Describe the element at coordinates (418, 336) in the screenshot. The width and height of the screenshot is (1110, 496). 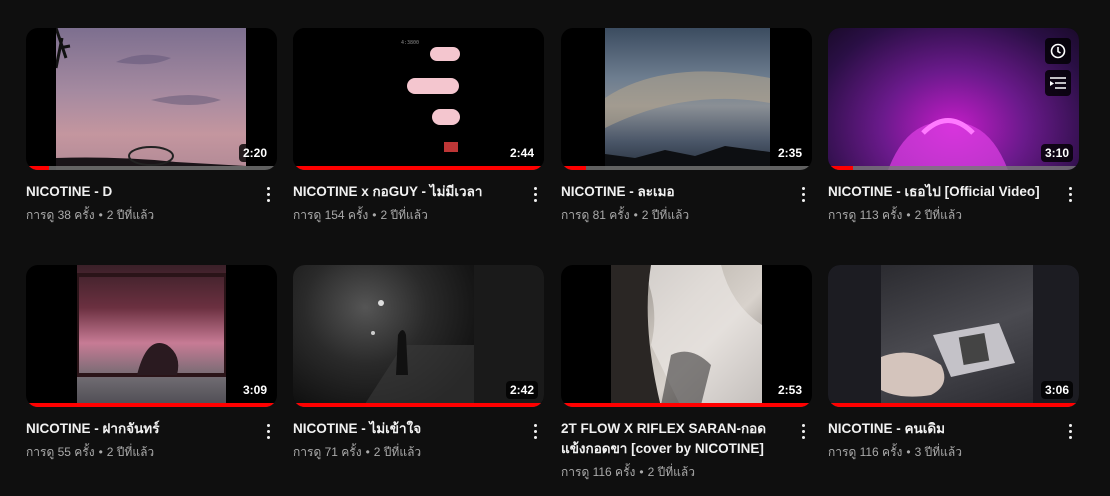
I see `video-thumbnail: 2:42` at that location.